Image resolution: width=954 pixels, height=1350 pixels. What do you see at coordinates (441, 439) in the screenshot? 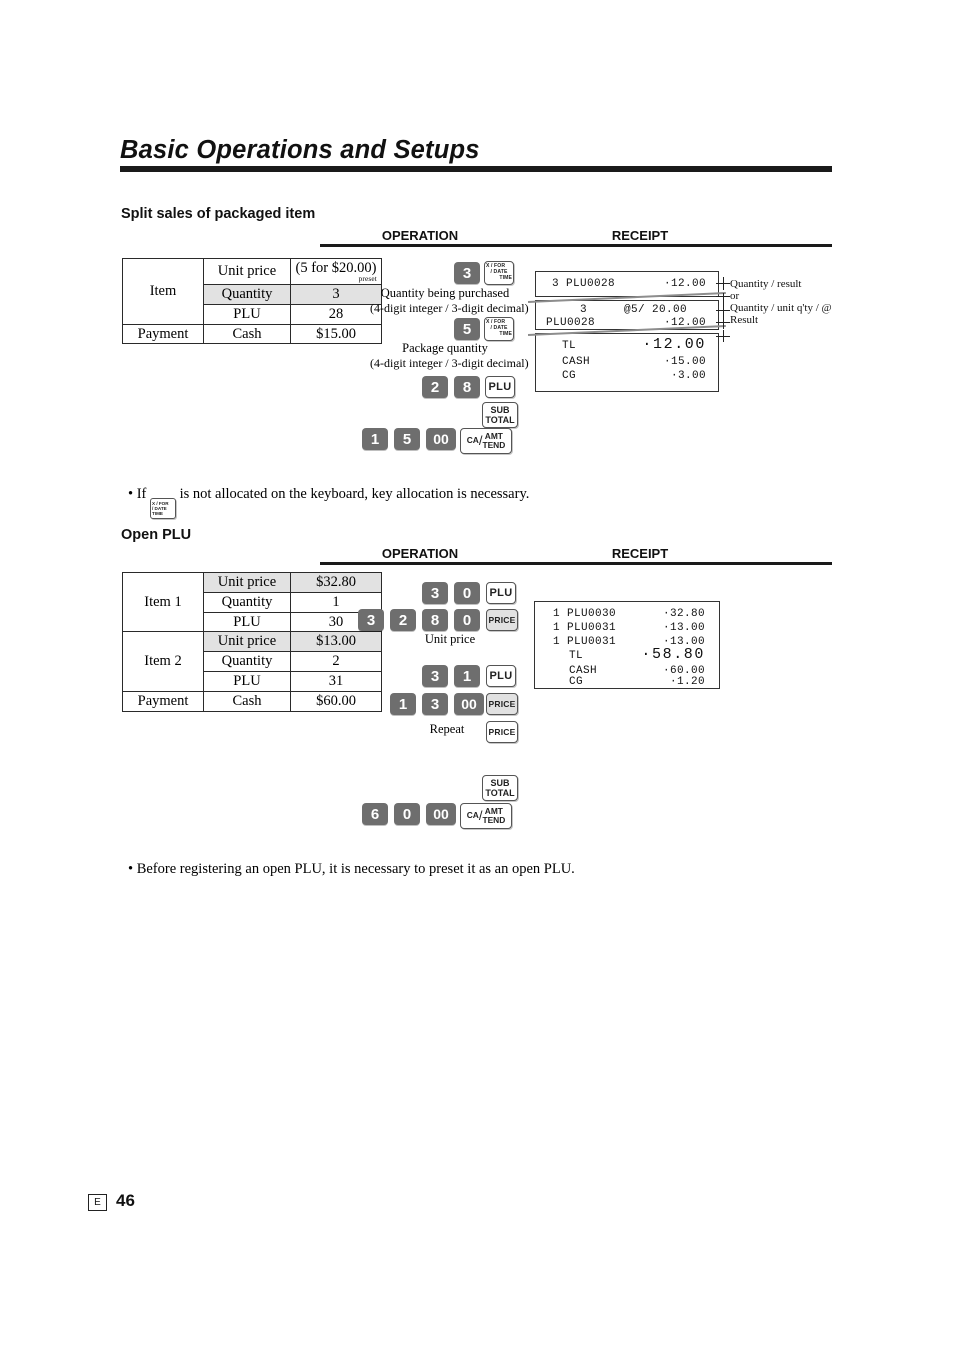
I see `key-digit-00: 00` at bounding box center [441, 439].